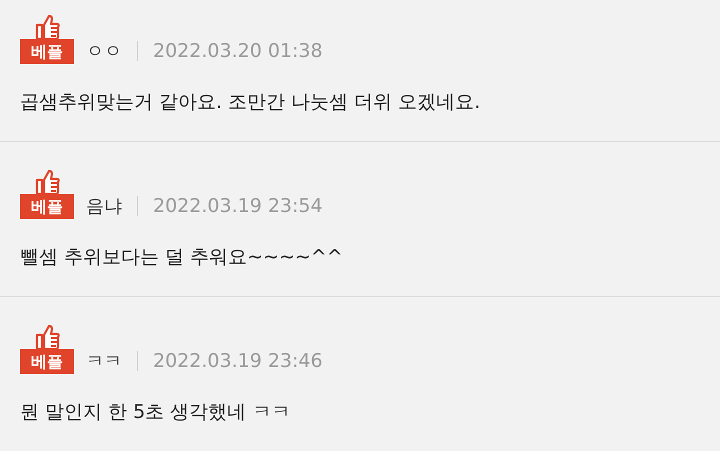 The image size is (720, 451). What do you see at coordinates (104, 52) in the screenshot?
I see `author-name: ㅇㅇ` at bounding box center [104, 52].